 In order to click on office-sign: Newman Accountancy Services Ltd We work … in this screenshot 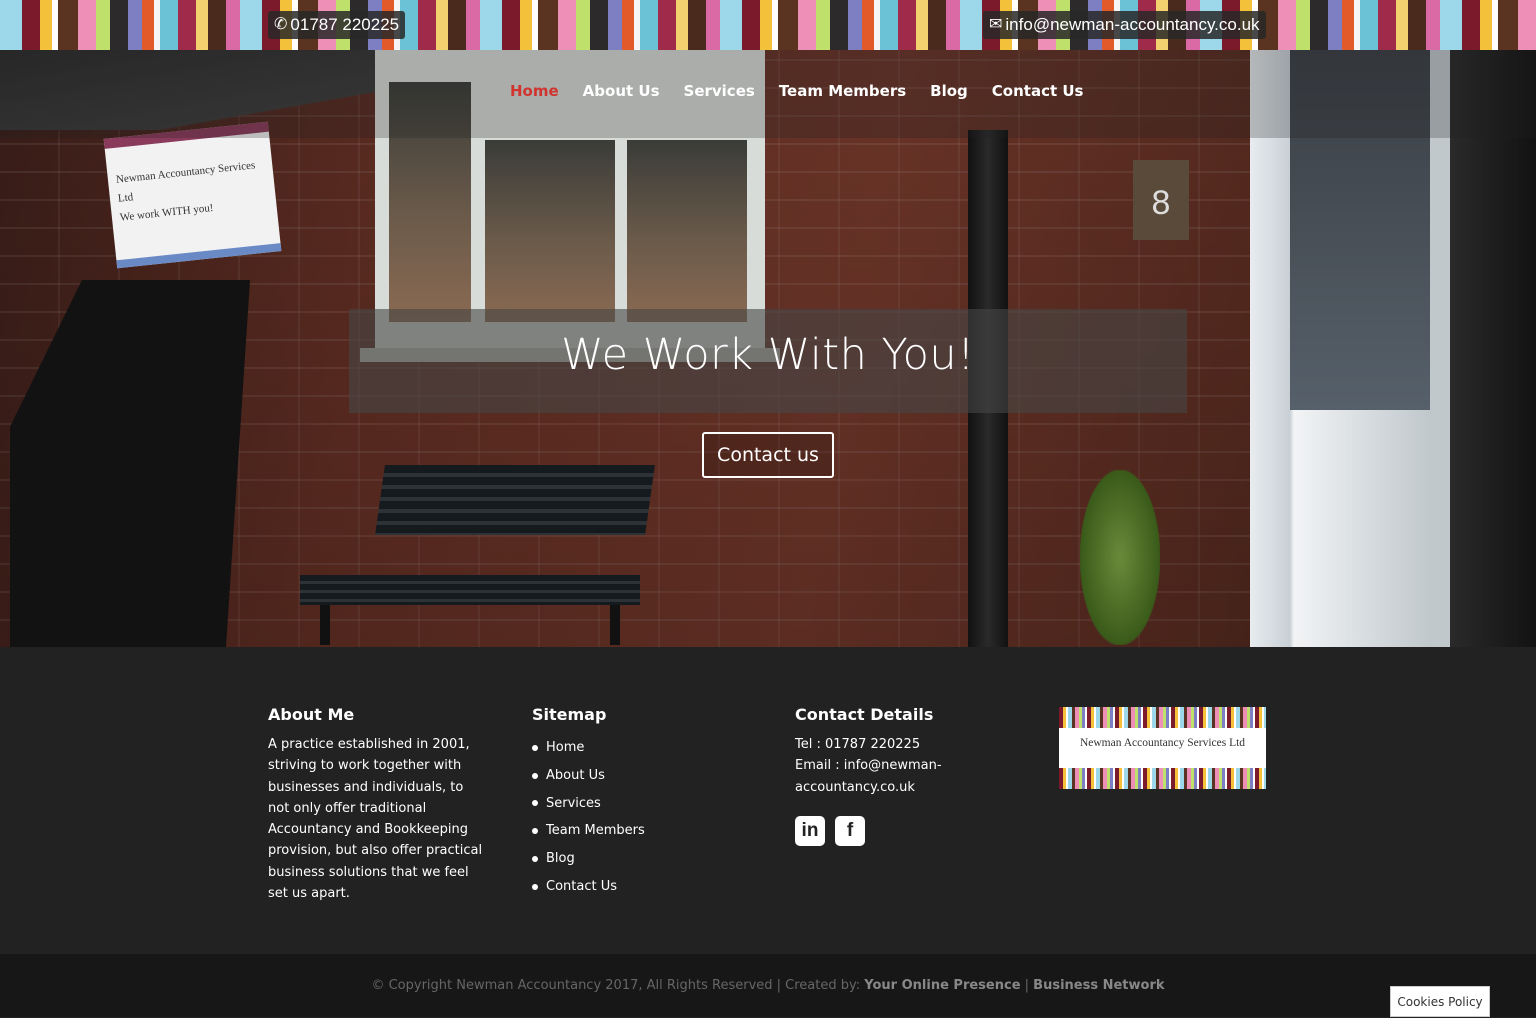, I will do `click(192, 195)`.